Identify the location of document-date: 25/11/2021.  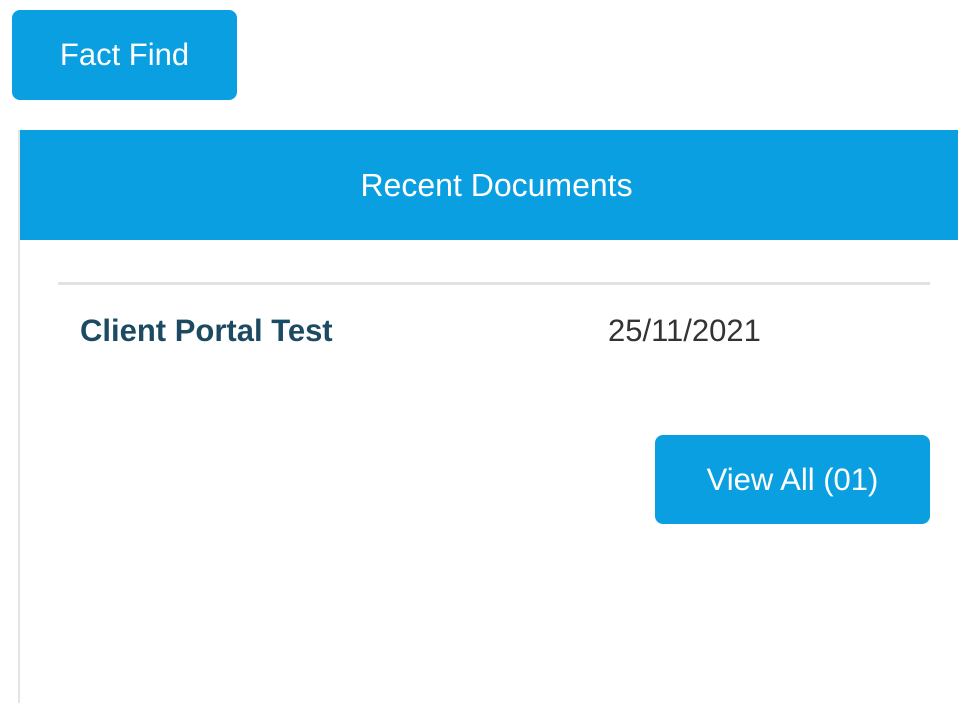
(684, 331).